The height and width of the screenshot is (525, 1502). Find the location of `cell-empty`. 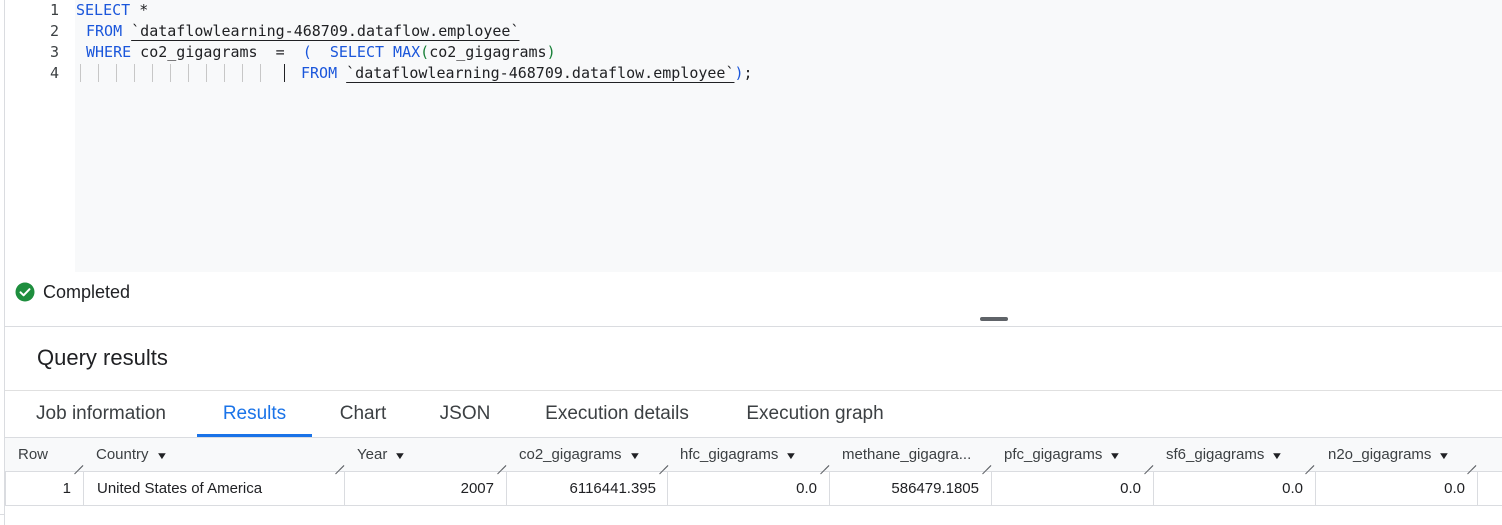

cell-empty is located at coordinates (1489, 489).